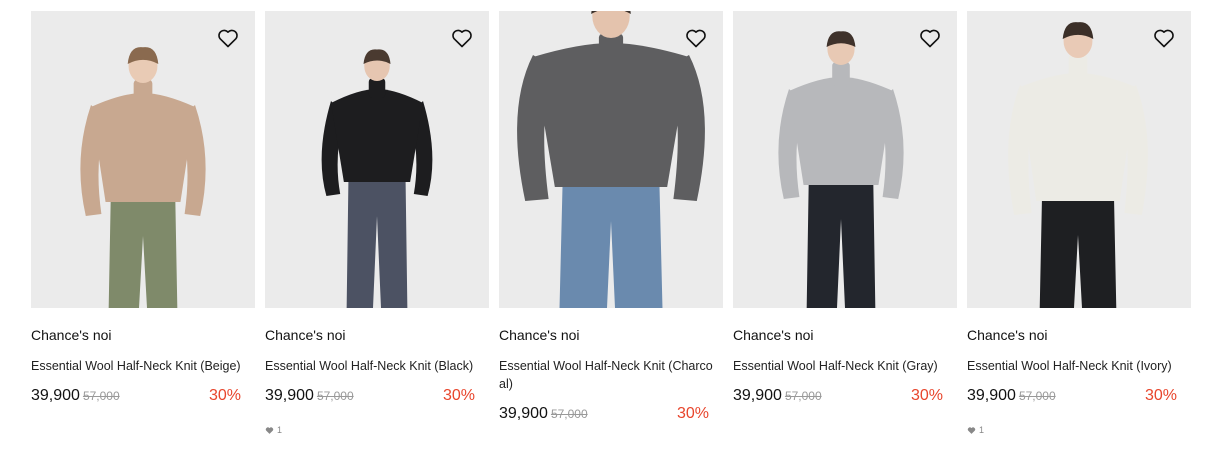 This screenshot has width=1207, height=469. I want to click on product-name: Essential Wool Half-Neck Knit (Black), so click(373, 366).